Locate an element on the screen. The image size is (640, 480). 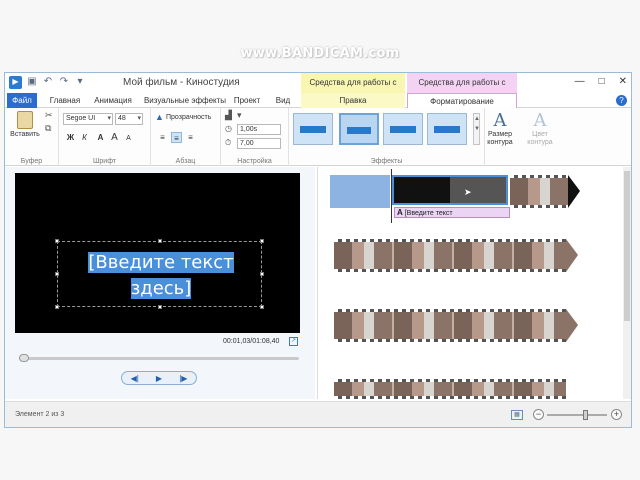
bandicam-watermark: www.BANDICAM.com is located at coordinates (320, 53).